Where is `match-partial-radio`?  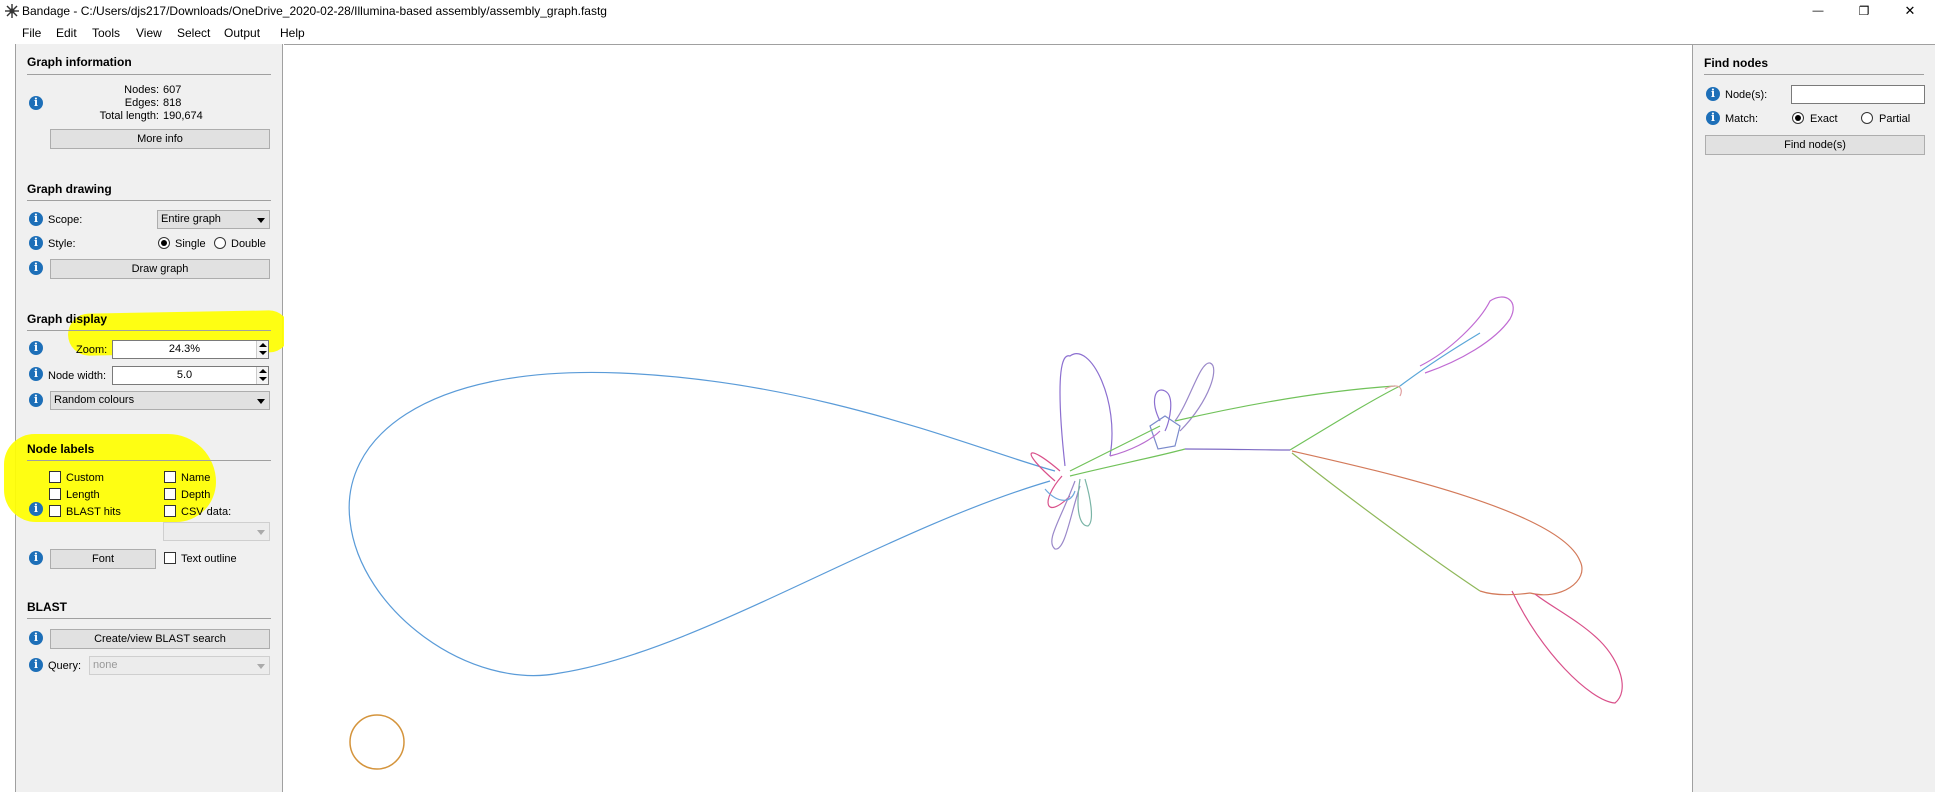 match-partial-radio is located at coordinates (1867, 118).